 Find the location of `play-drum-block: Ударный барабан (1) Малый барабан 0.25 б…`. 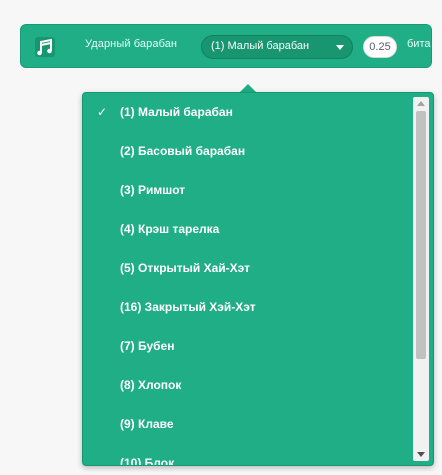

play-drum-block: Ударный барабан (1) Малый барабан 0.25 б… is located at coordinates (226, 46).